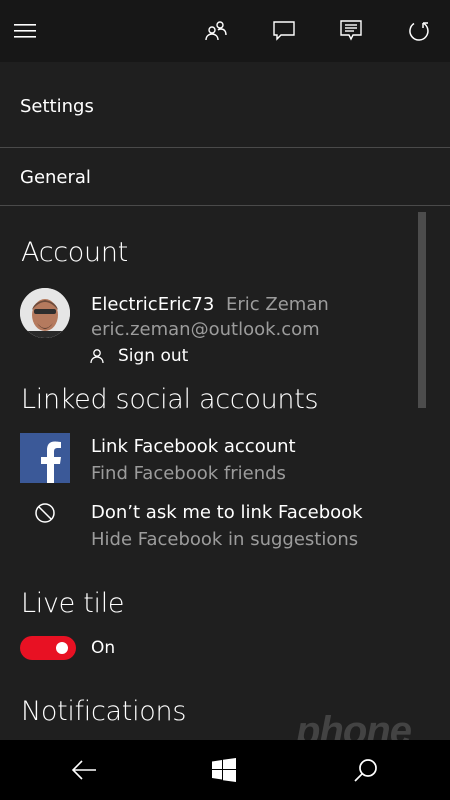 Image resolution: width=450 pixels, height=800 pixels. I want to click on refresh-icon, so click(419, 31).